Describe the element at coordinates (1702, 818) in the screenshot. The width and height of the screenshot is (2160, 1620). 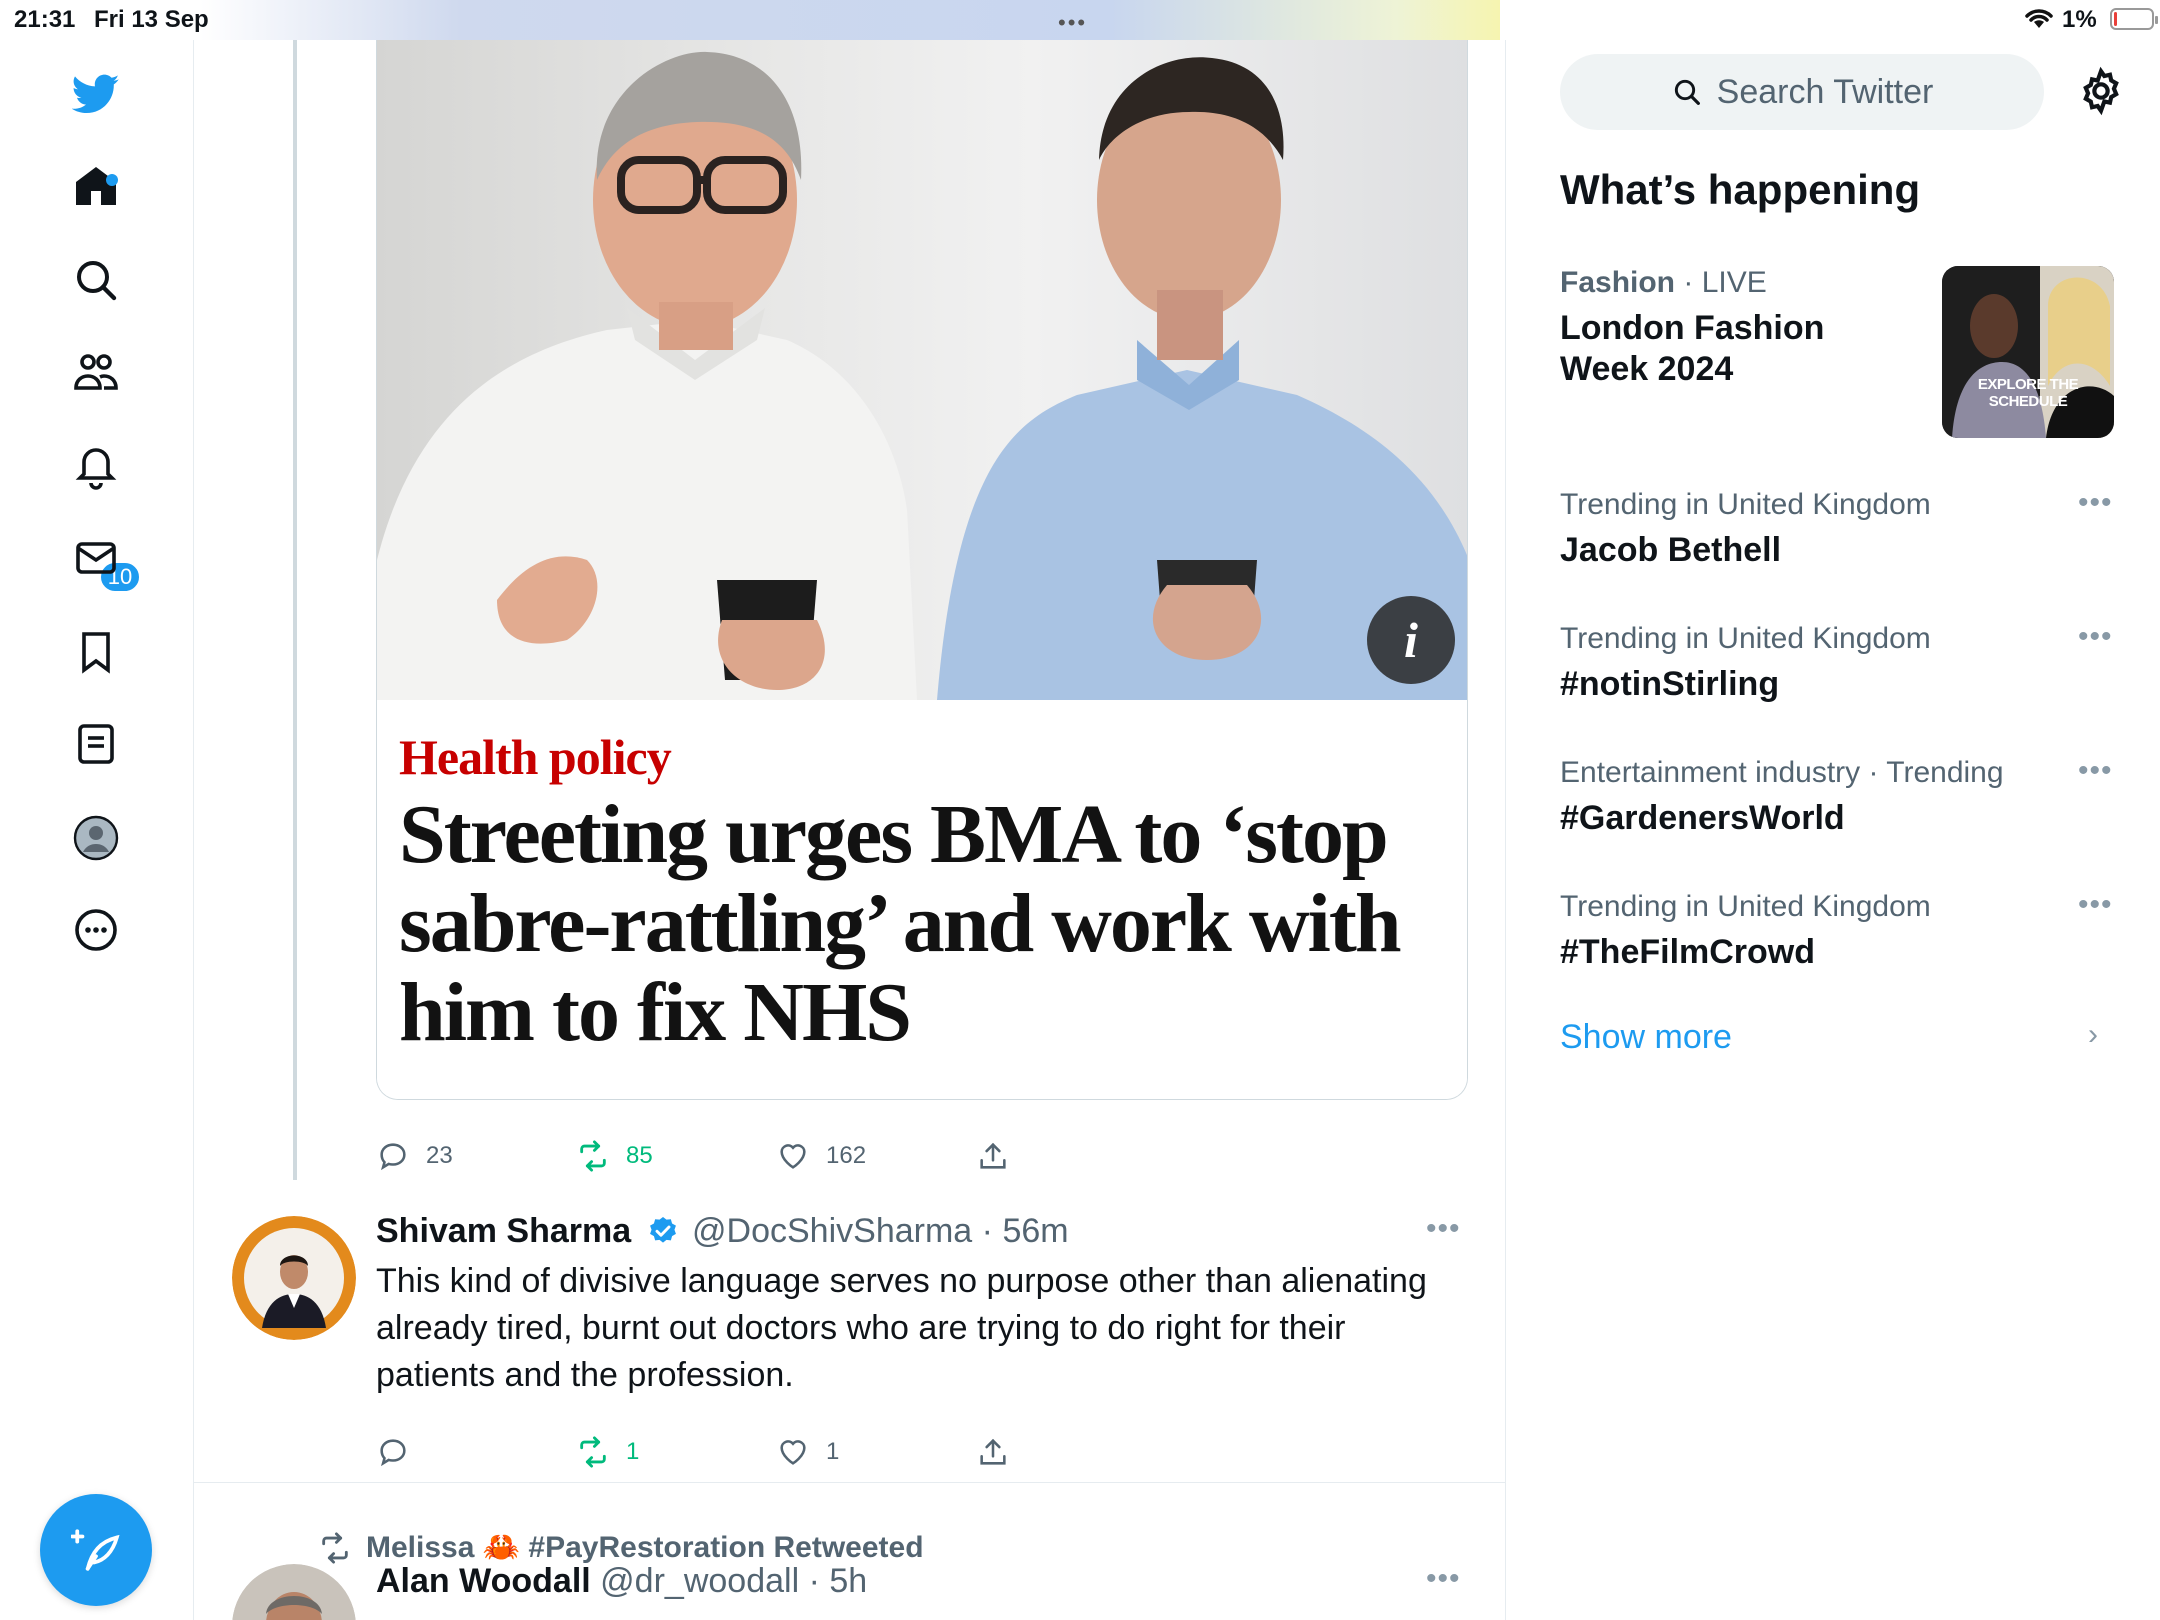
I see `trend-title: #GardenersWorld` at that location.